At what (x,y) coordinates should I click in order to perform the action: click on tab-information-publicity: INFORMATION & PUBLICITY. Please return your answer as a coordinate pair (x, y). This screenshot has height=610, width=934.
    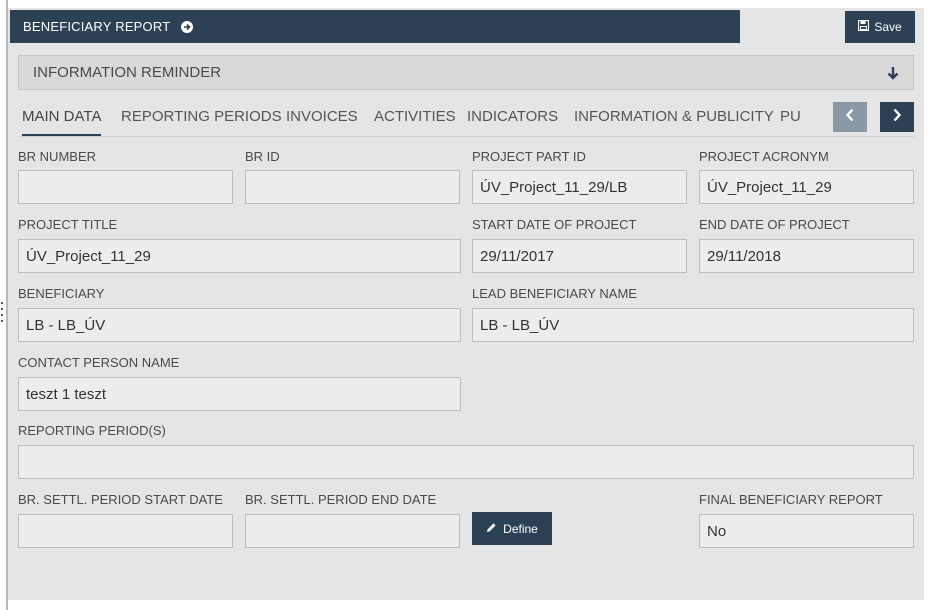
    Looking at the image, I should click on (674, 116).